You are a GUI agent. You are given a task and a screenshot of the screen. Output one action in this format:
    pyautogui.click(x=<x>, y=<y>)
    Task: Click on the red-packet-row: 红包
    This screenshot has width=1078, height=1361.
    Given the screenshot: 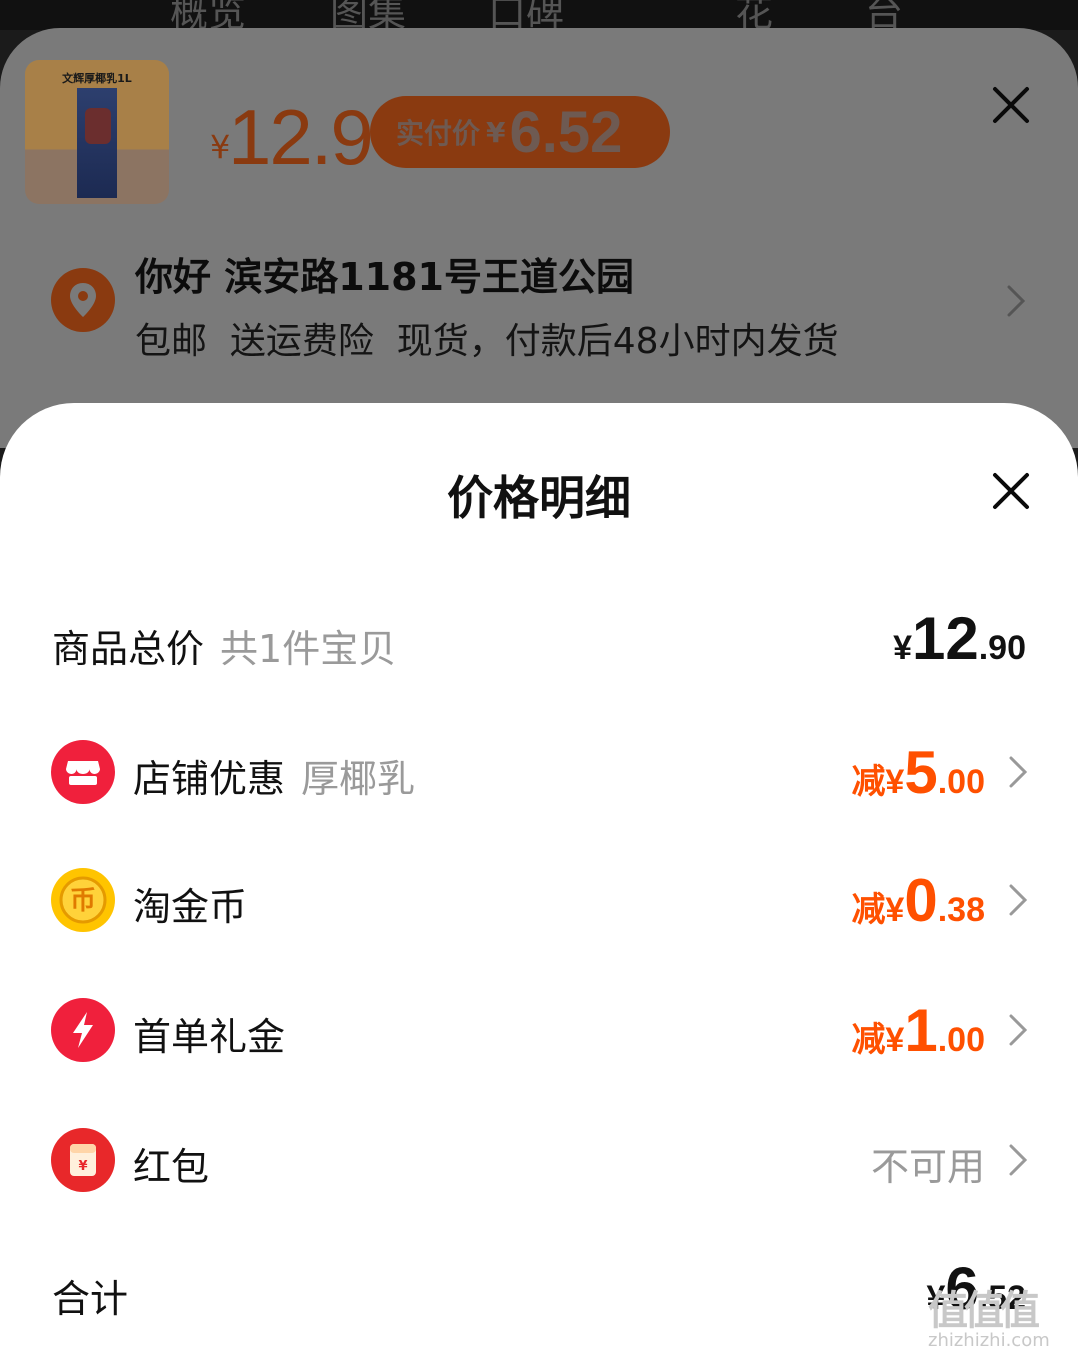 What is the action you would take?
    pyautogui.click(x=171, y=1163)
    